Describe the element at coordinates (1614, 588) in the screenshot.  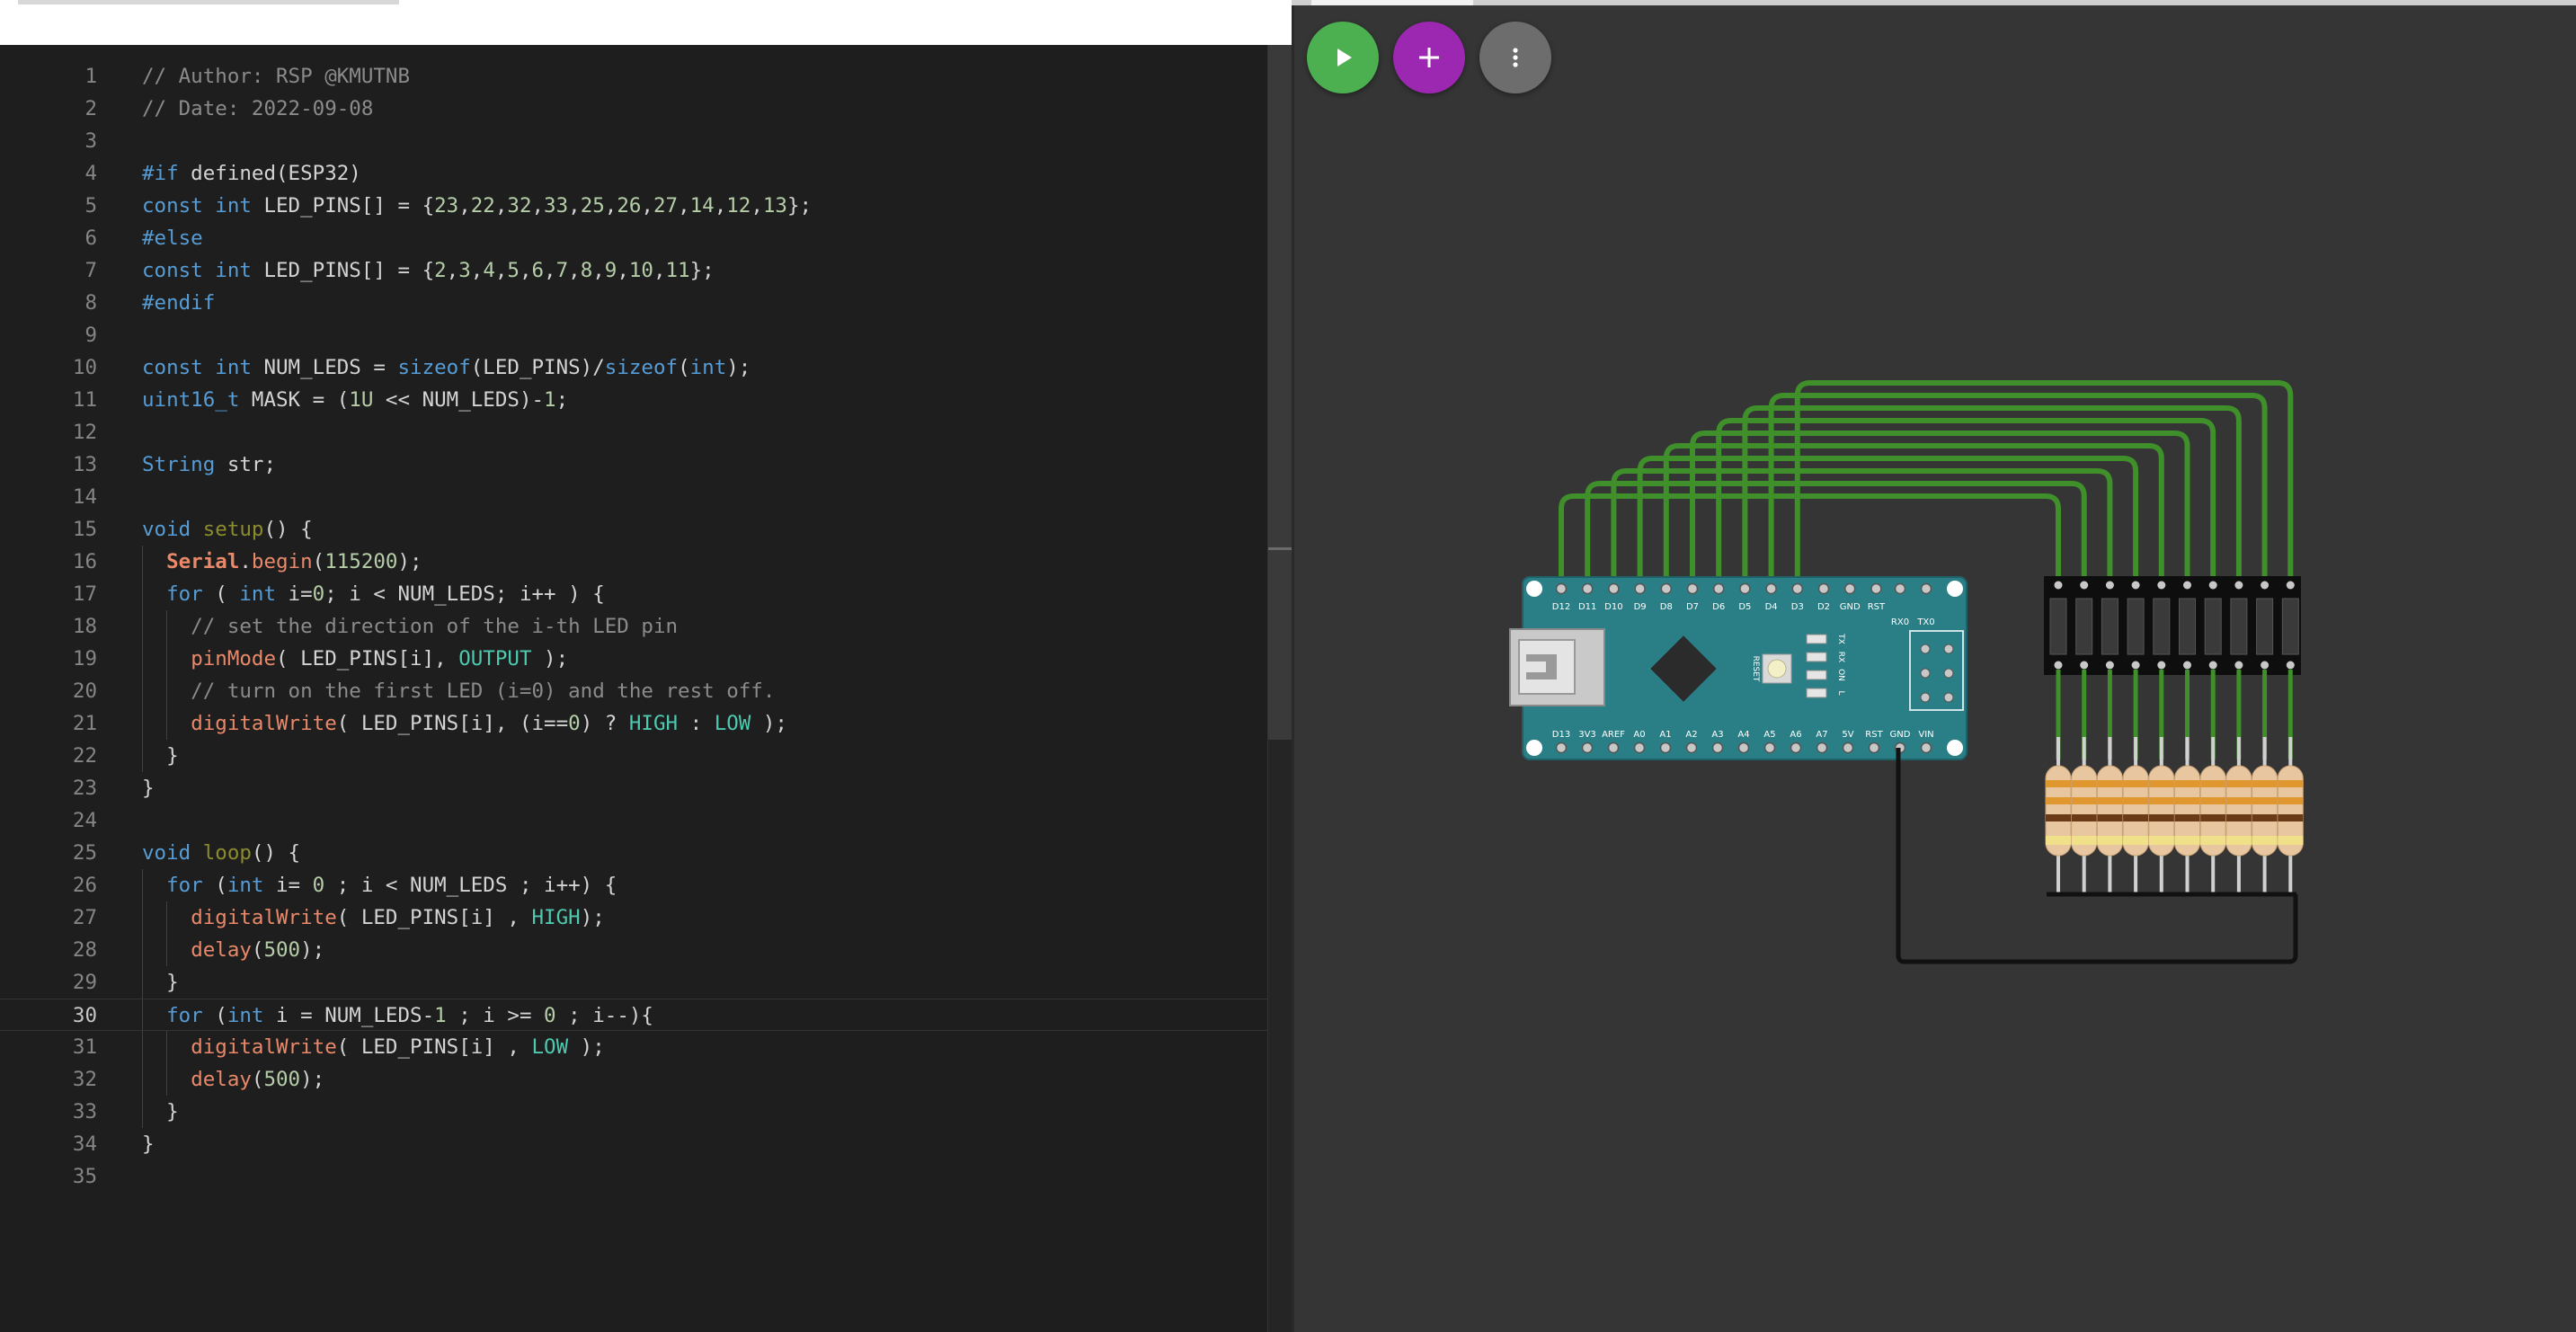
I see `board-pin-d10` at that location.